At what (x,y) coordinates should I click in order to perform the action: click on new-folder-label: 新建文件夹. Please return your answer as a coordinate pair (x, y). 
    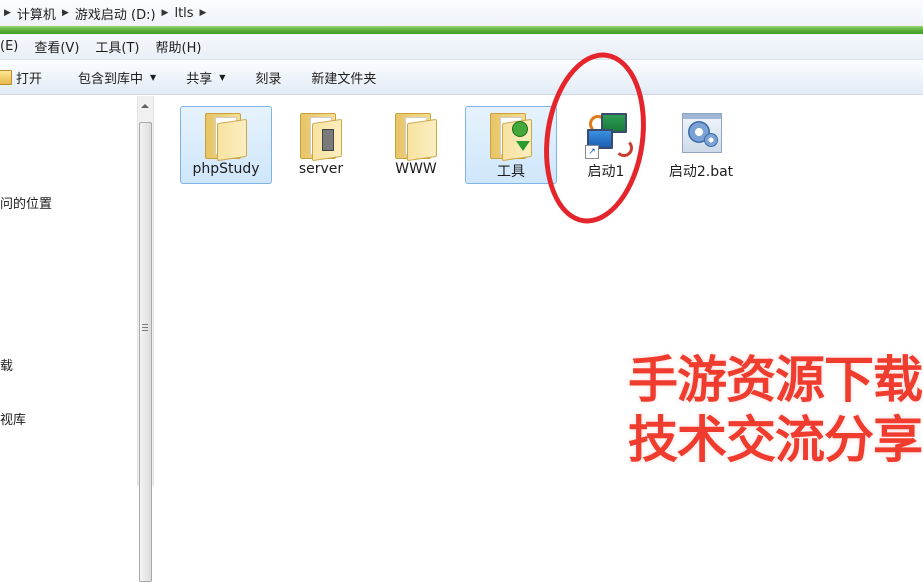
    Looking at the image, I should click on (344, 79).